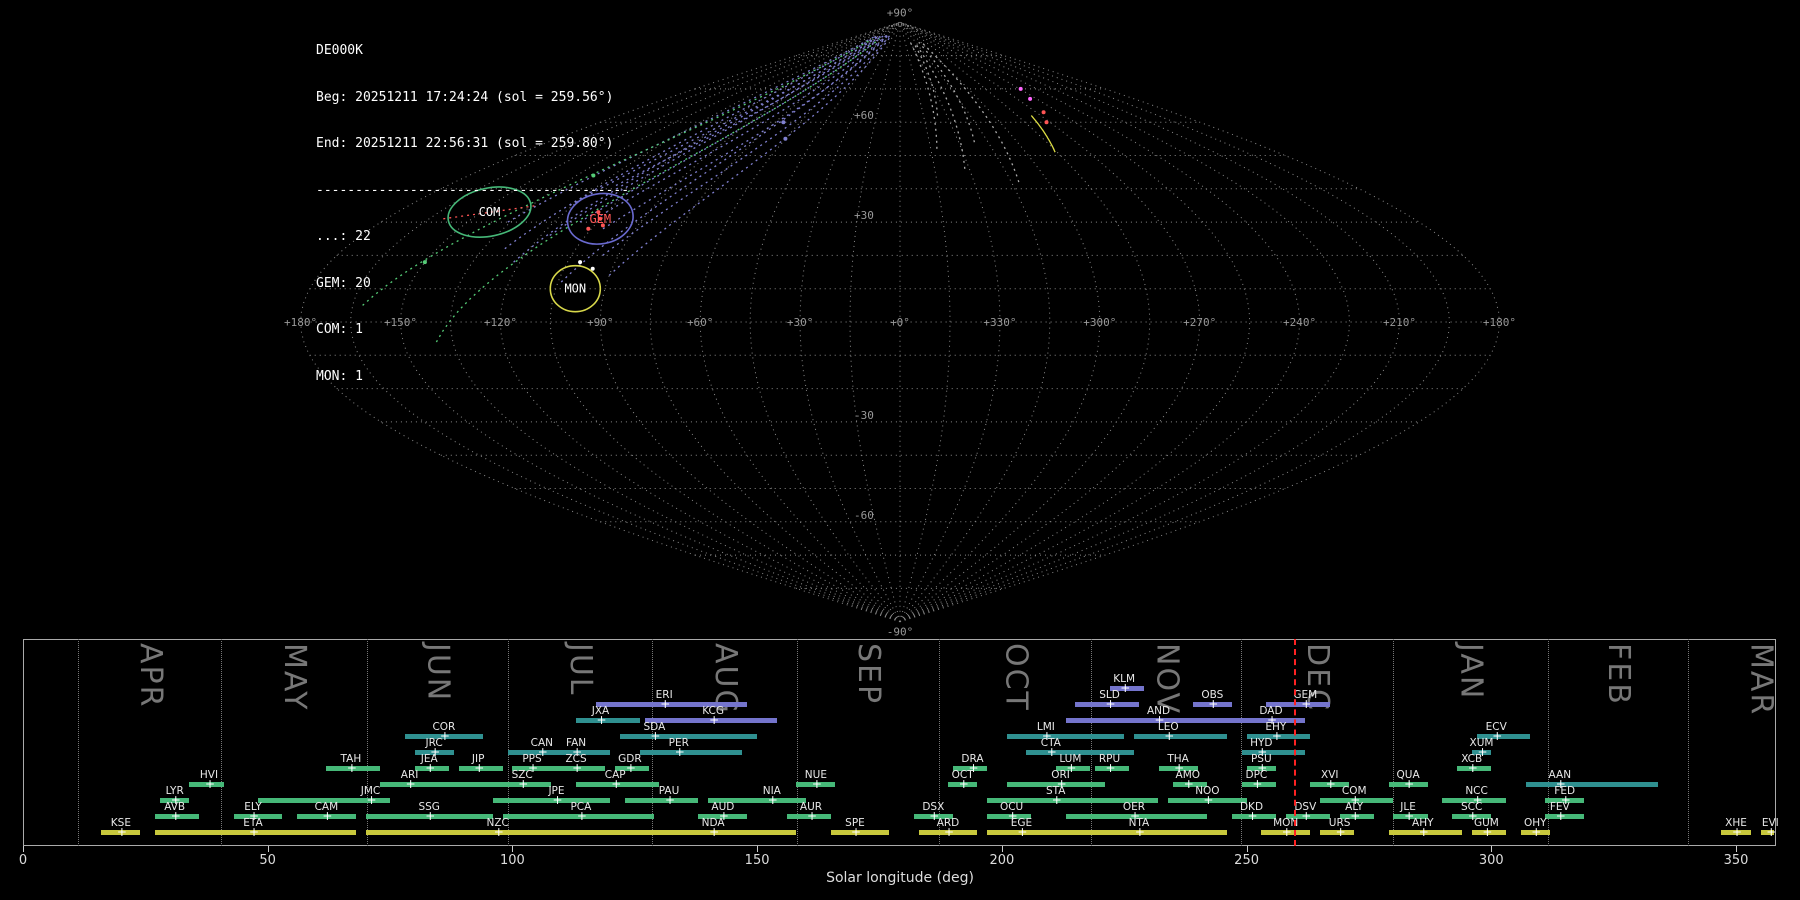 The image size is (1800, 900). Describe the element at coordinates (757, 860) in the screenshot. I see `axis-tick-label-150: 150` at that location.